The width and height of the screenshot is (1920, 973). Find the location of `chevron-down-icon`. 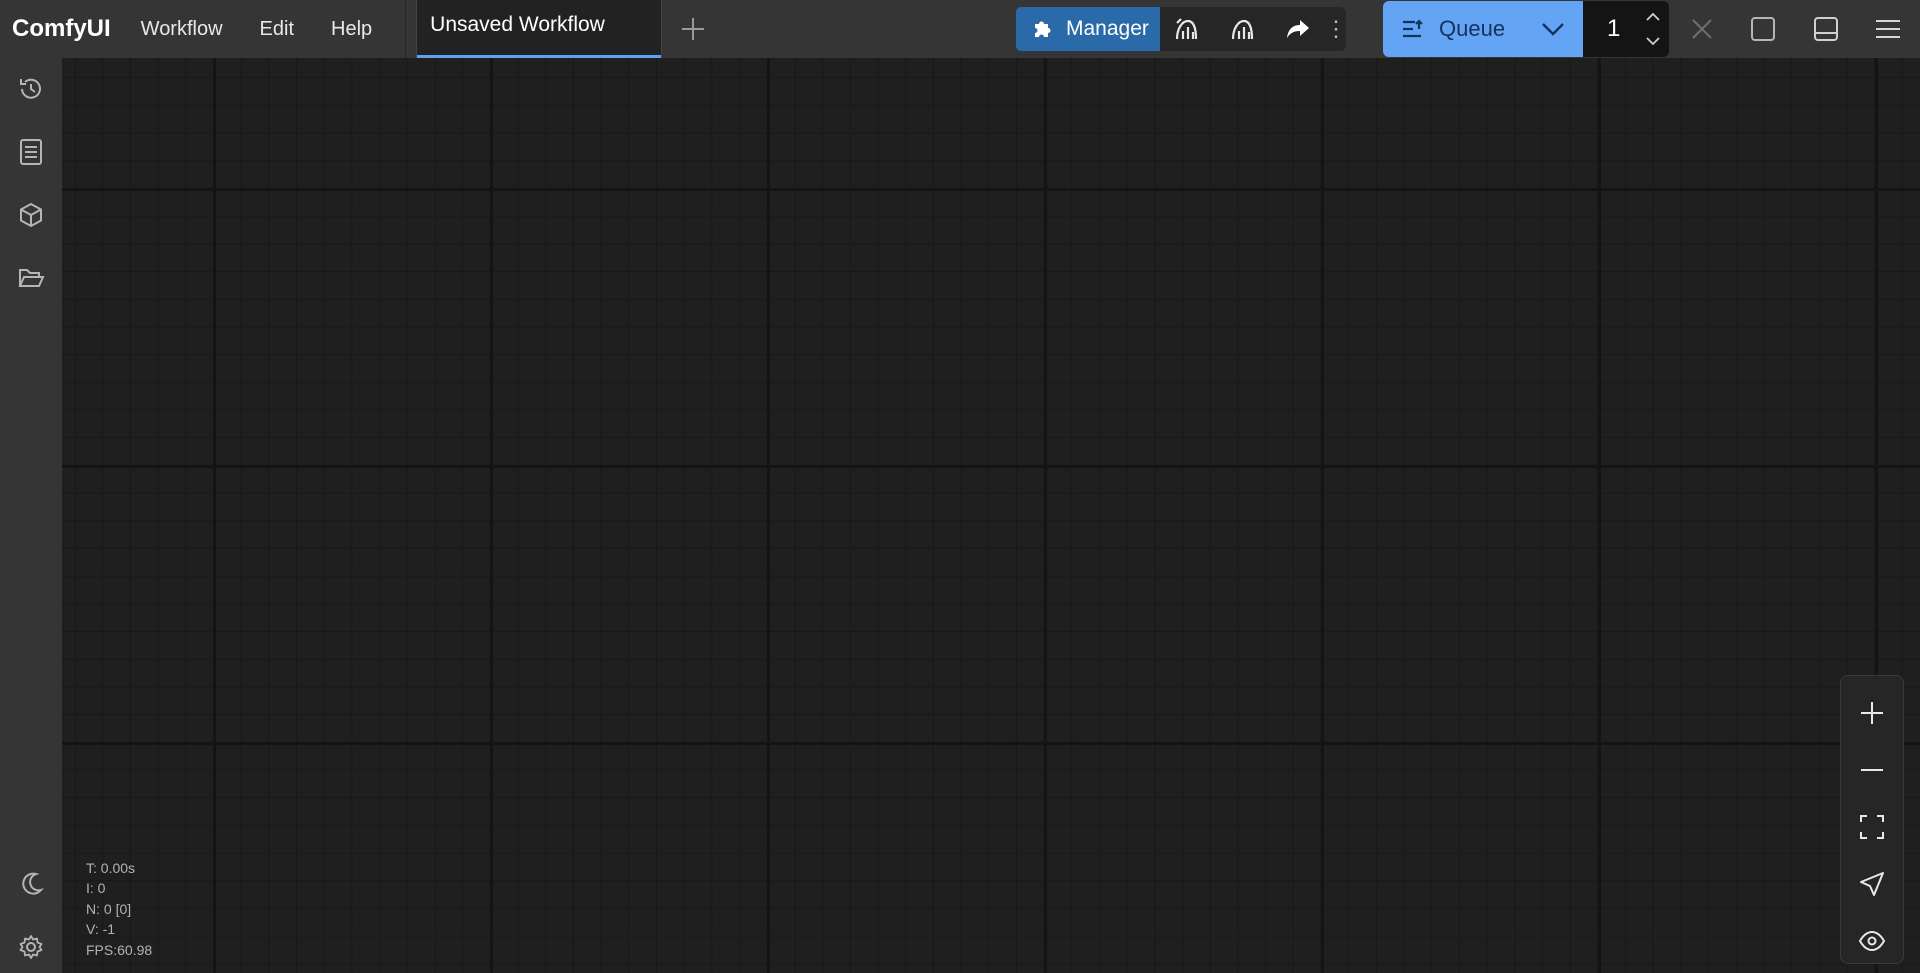

chevron-down-icon is located at coordinates (1553, 29).